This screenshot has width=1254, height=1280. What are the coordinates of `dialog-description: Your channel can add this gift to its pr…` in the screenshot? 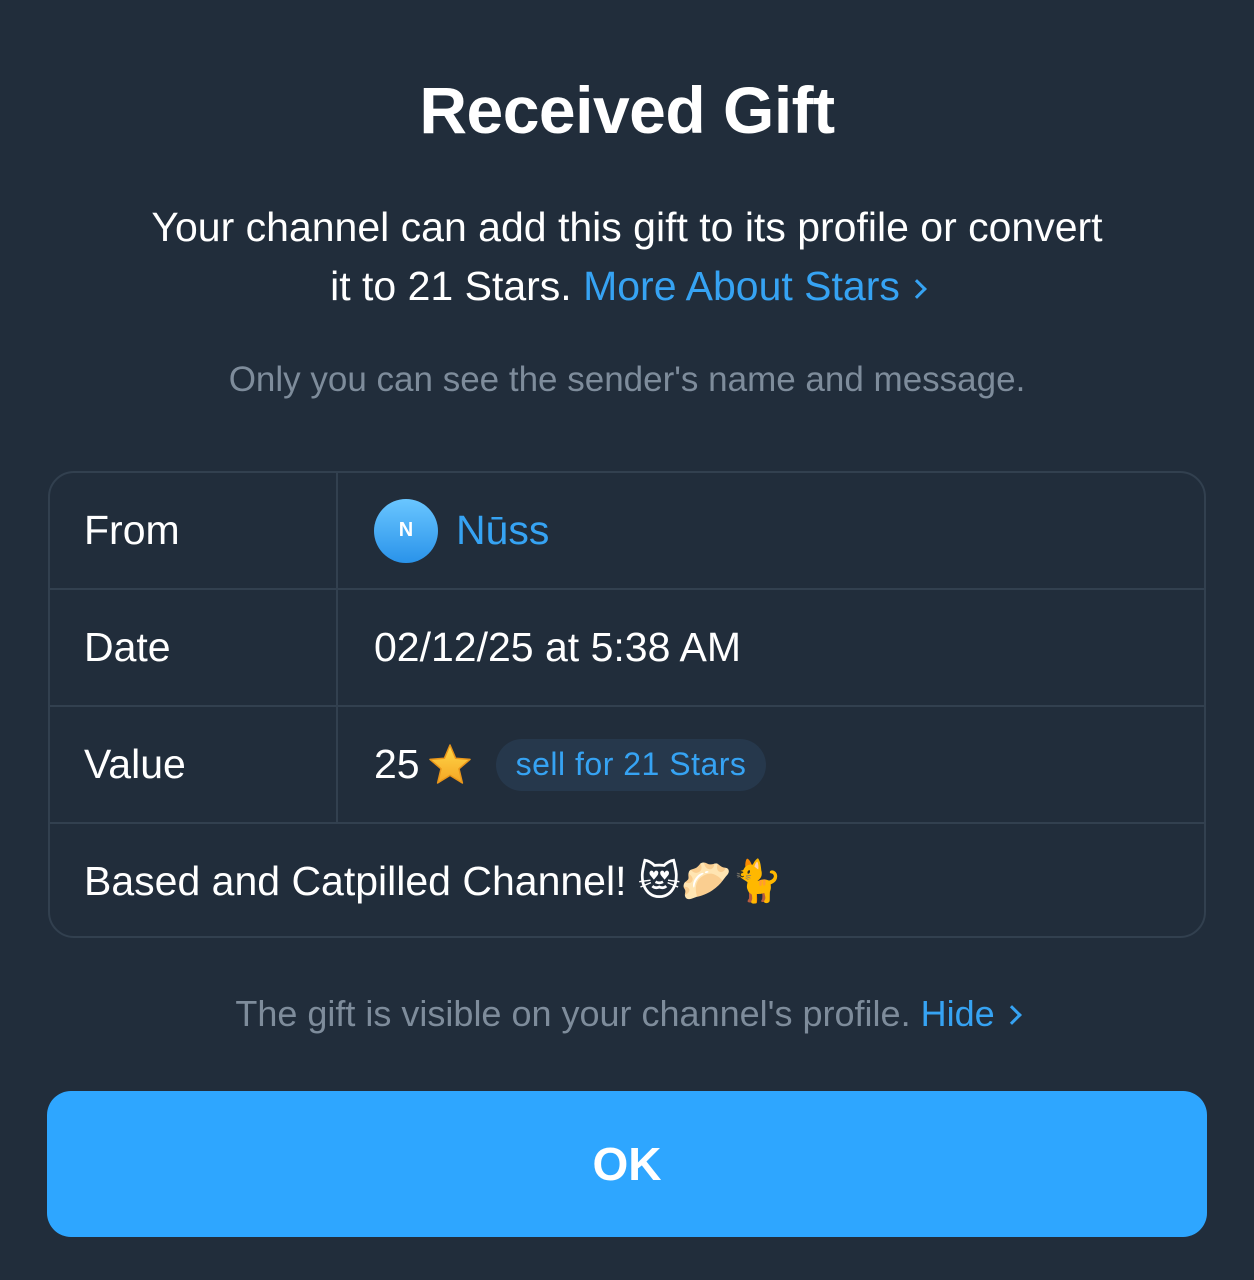 It's located at (627, 257).